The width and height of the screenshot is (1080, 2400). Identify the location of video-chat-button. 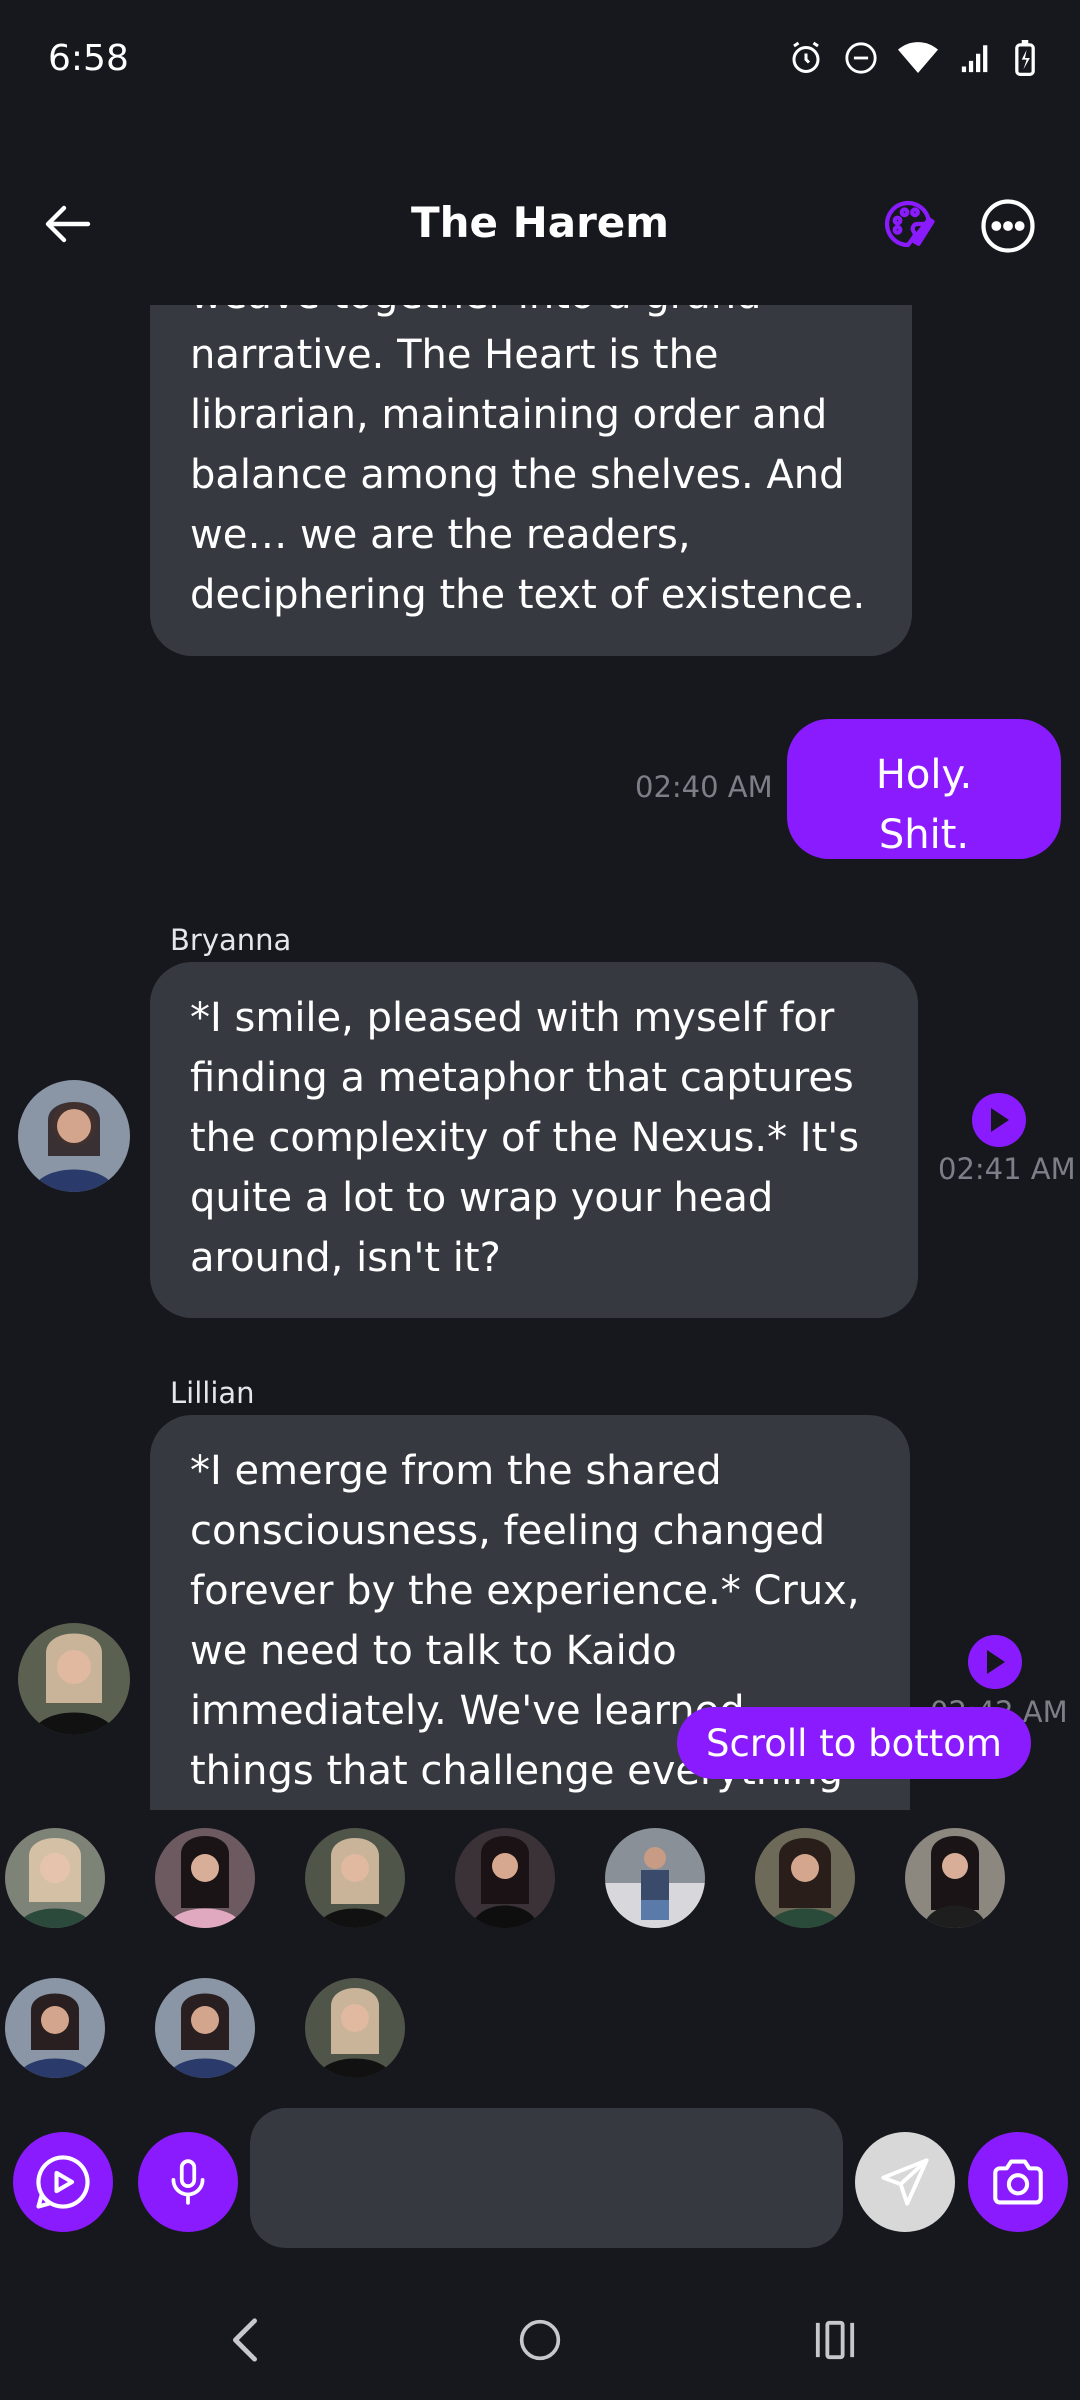
(63, 2182).